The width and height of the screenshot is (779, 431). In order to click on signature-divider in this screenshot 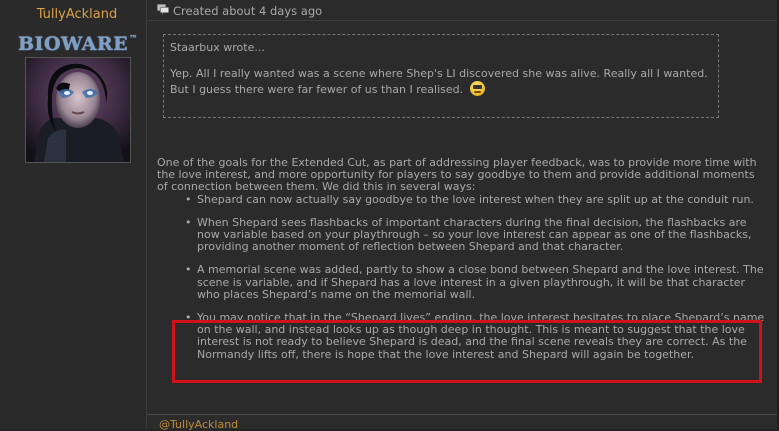, I will do `click(463, 414)`.